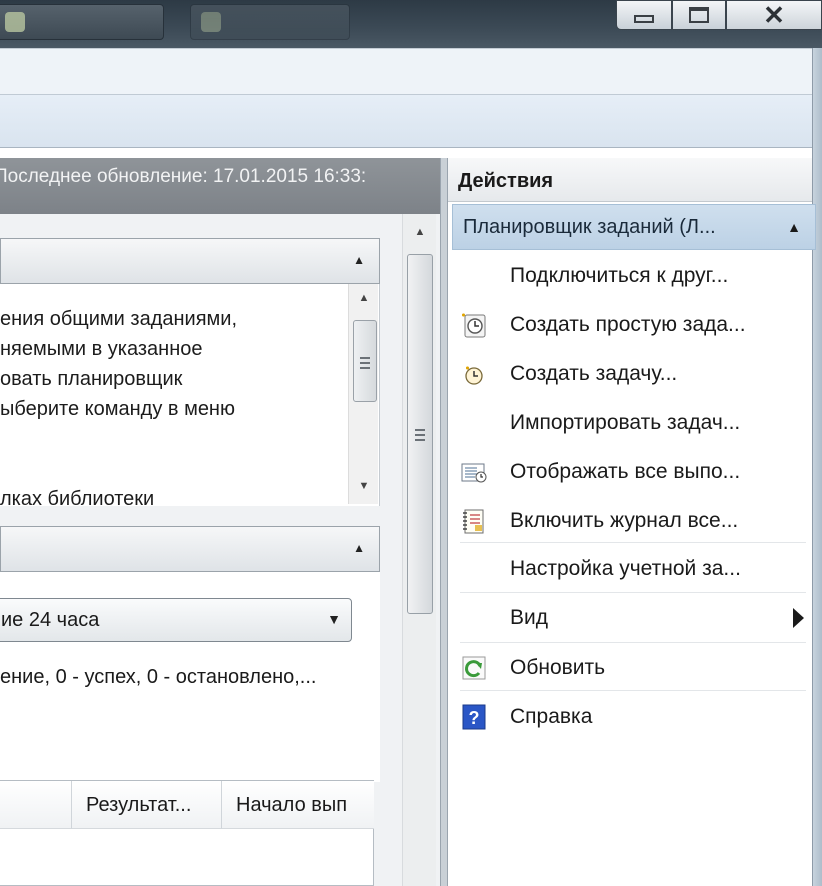 This screenshot has width=822, height=886. What do you see at coordinates (644, 19) in the screenshot?
I see `minimize-icon` at bounding box center [644, 19].